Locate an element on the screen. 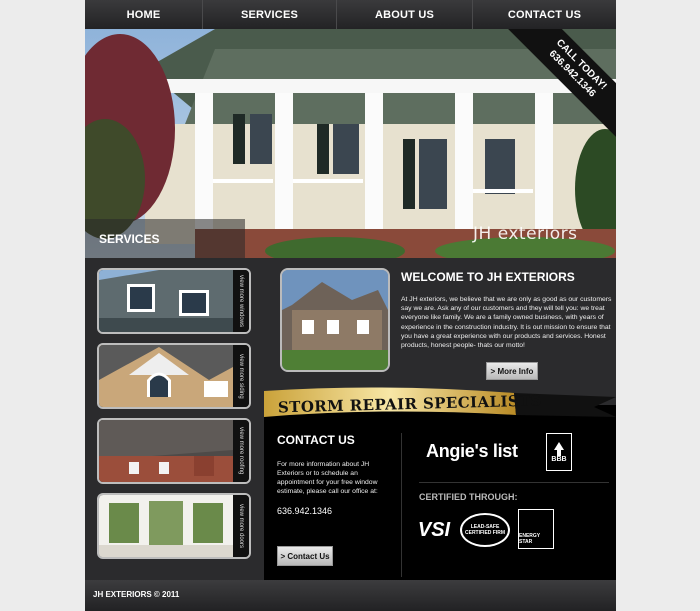 Image resolution: width=700 pixels, height=611 pixels. thumb-doors: view more doors is located at coordinates (174, 526).